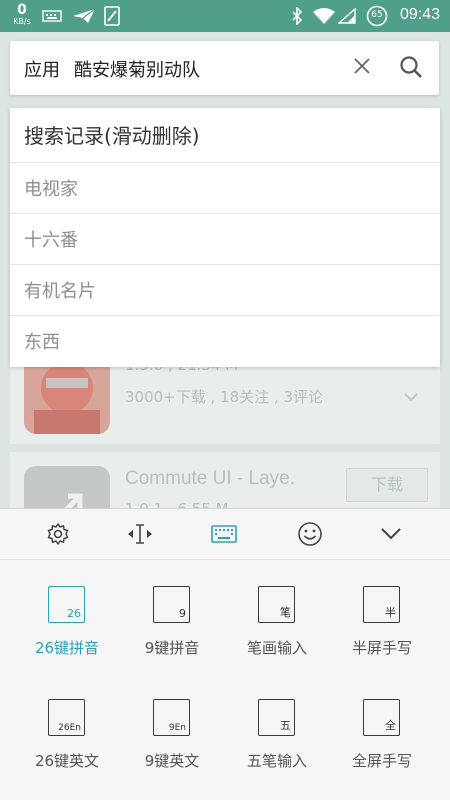  I want to click on keyboard-option-label: 全屏手写, so click(381, 761).